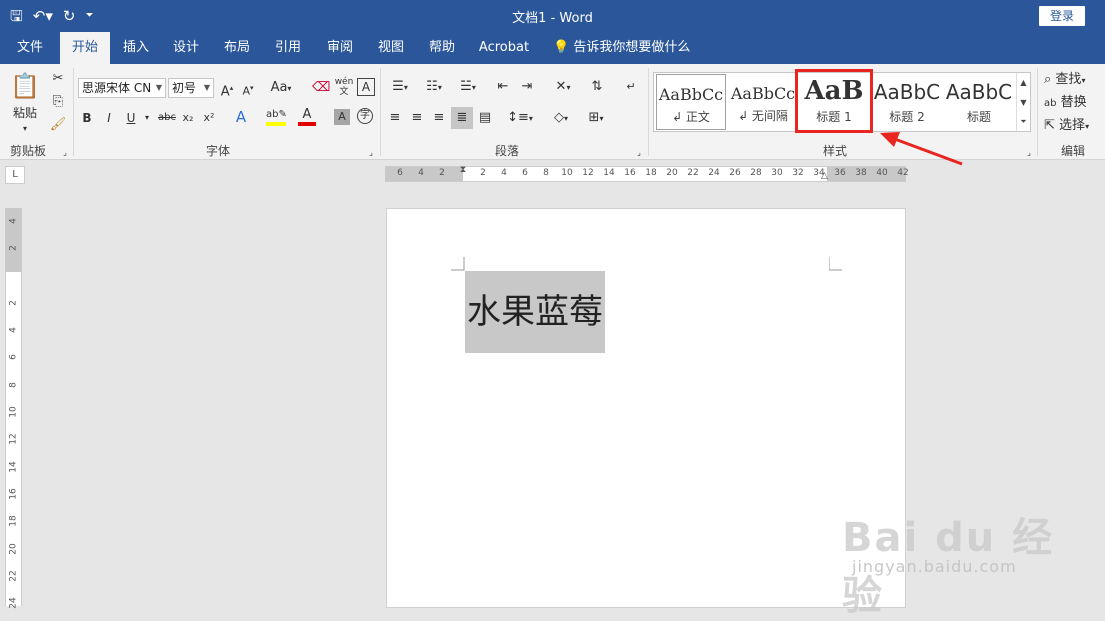 This screenshot has width=1105, height=621. What do you see at coordinates (365, 116) in the screenshot?
I see `enclose-char-icon: 字` at bounding box center [365, 116].